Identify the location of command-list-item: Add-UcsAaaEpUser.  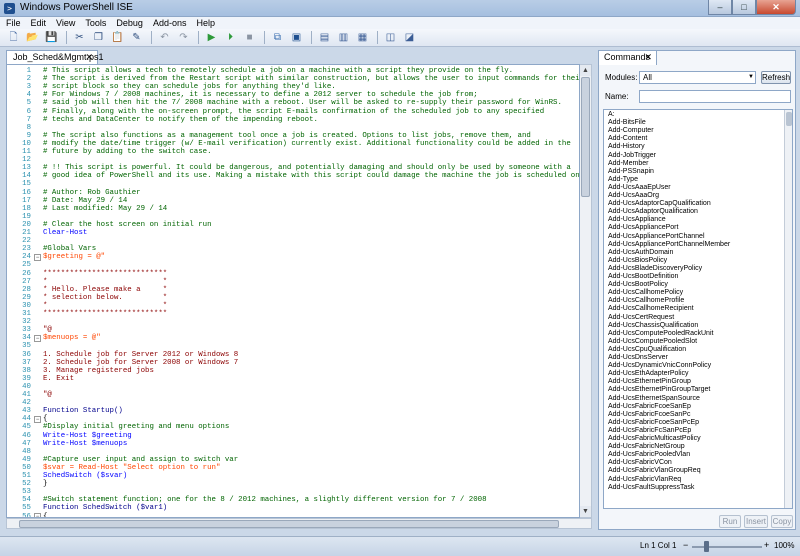
(639, 188).